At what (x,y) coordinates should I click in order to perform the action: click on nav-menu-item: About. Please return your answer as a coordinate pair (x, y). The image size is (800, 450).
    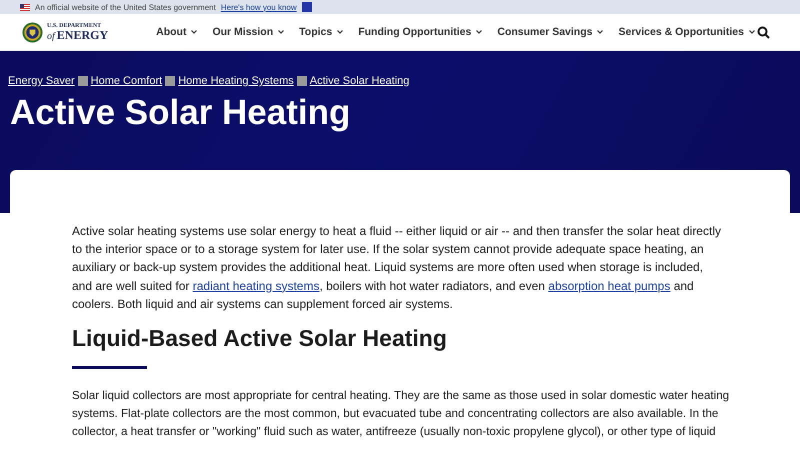
    Looking at the image, I should click on (177, 32).